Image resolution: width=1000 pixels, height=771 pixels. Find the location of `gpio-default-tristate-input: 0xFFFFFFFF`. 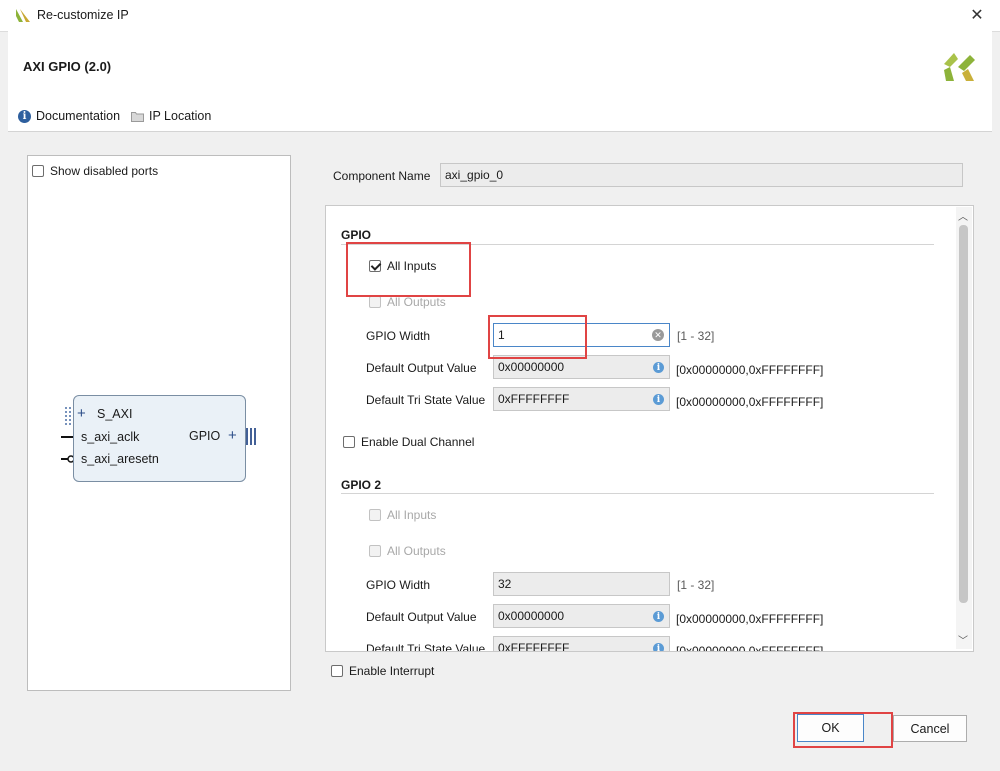

gpio-default-tristate-input: 0xFFFFFFFF is located at coordinates (581, 399).